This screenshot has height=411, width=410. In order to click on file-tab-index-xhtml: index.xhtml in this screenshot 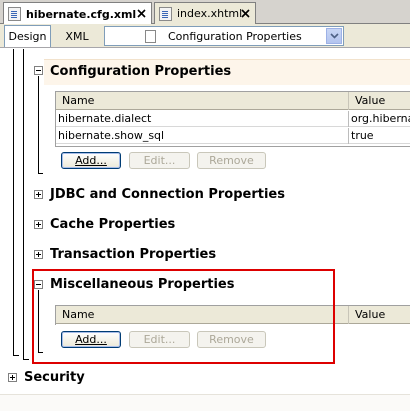, I will do `click(205, 13)`.